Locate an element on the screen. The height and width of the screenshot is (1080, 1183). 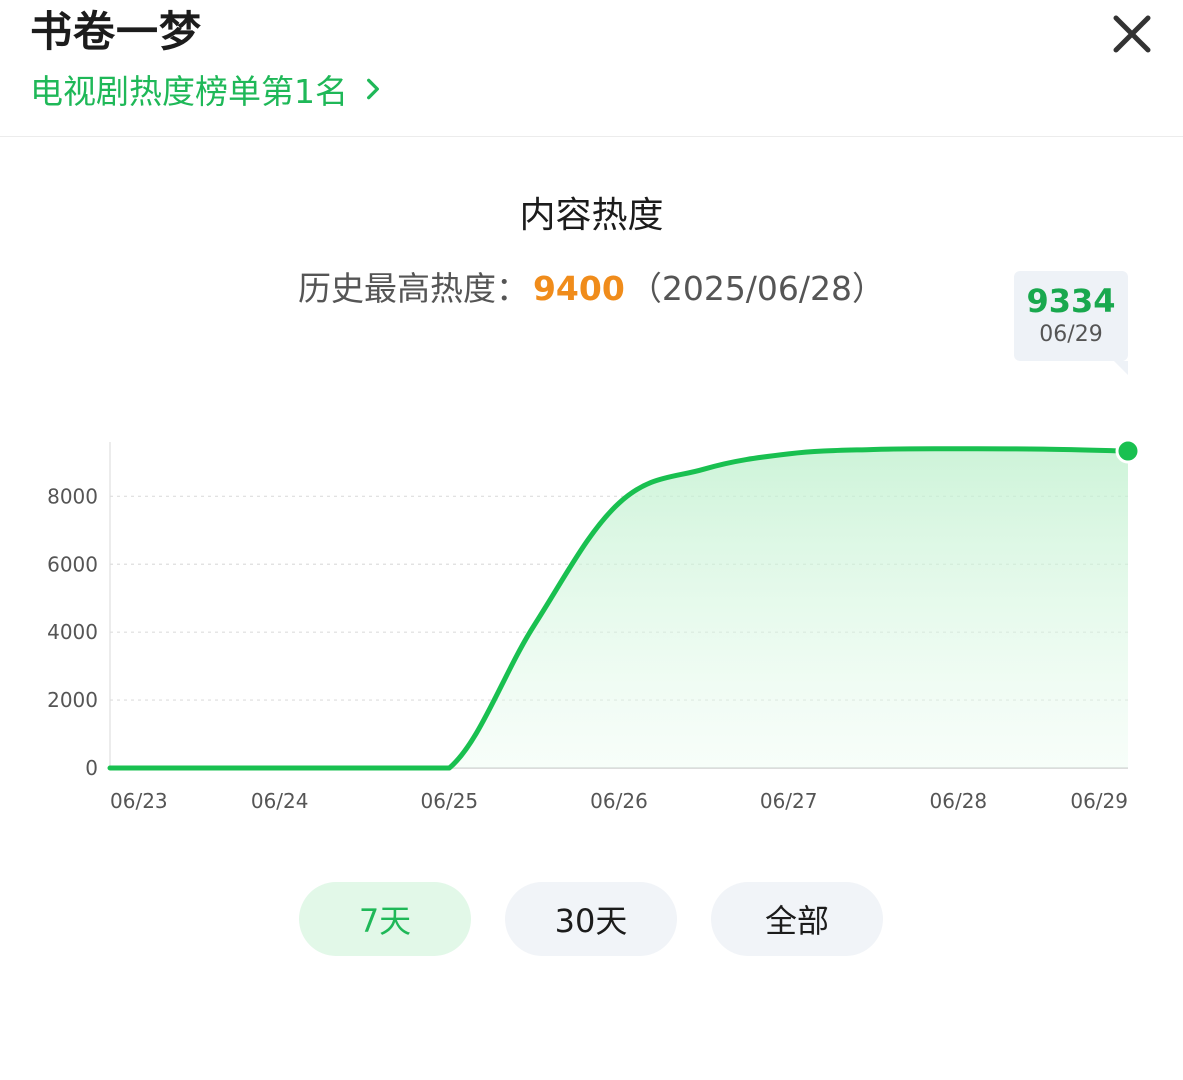
history-label: 历史最高热度： is located at coordinates (413, 288).